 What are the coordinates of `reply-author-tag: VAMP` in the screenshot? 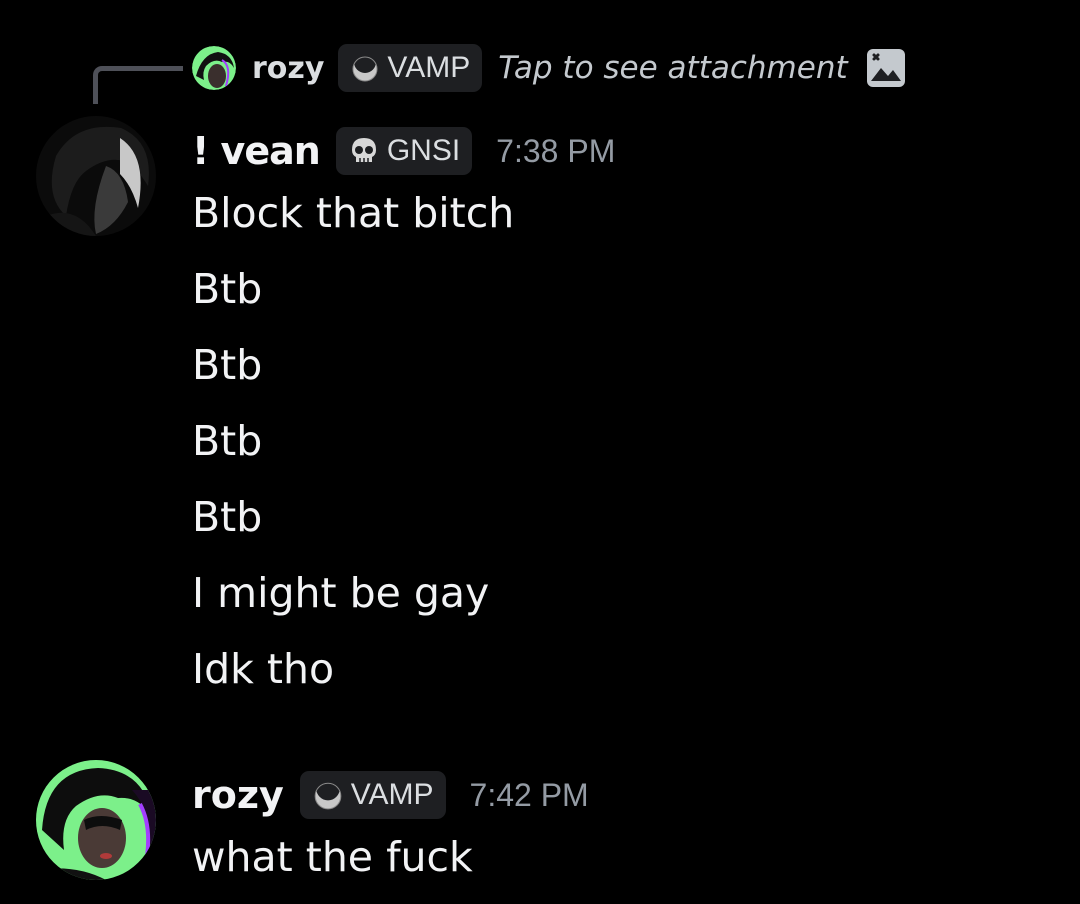 It's located at (410, 68).